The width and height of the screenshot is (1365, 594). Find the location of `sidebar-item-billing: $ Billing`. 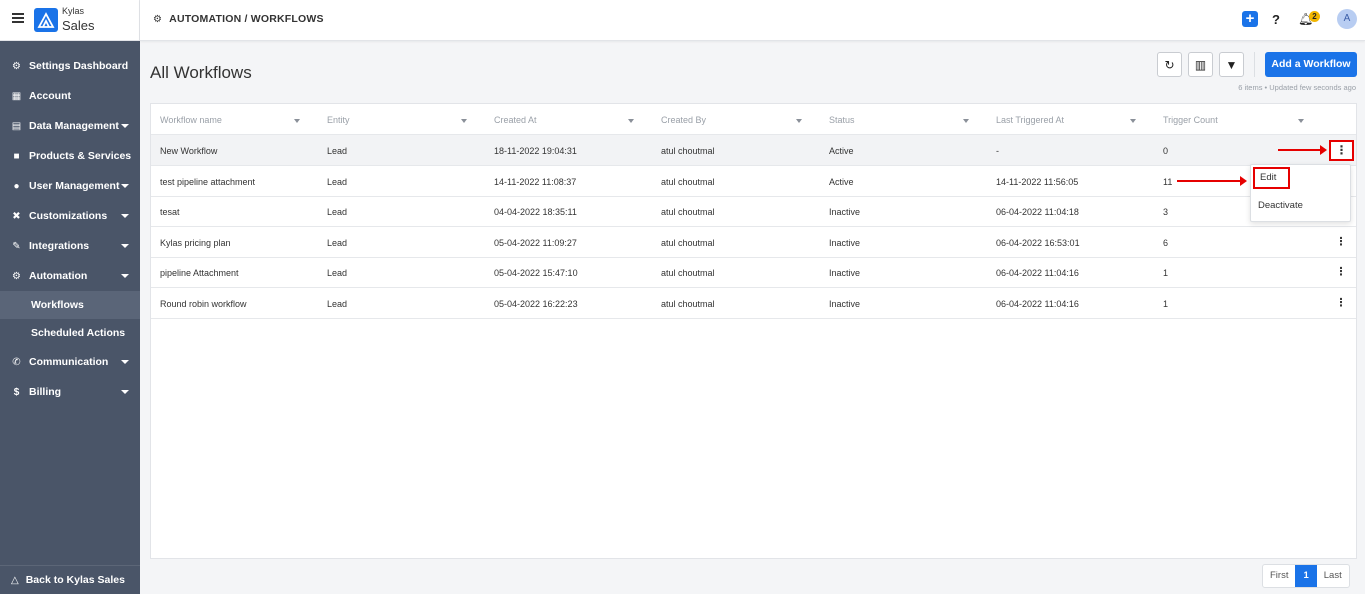

sidebar-item-billing: $ Billing is located at coordinates (70, 392).